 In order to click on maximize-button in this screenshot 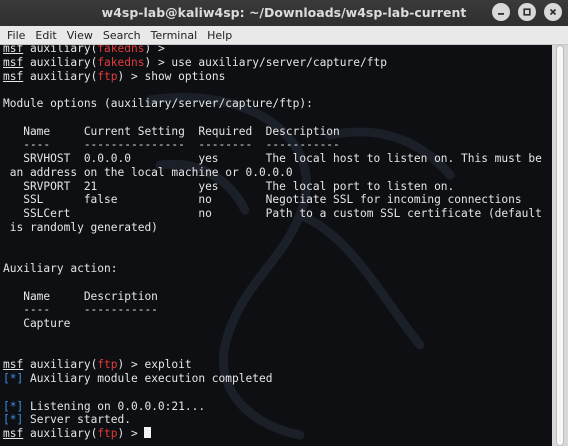, I will do `click(527, 12)`.